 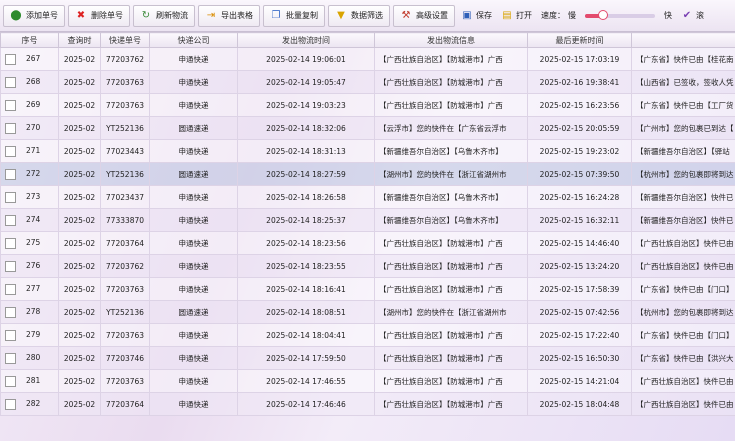 What do you see at coordinates (451, 128) in the screenshot?
I see `ship-info-cell: 【云浮市】您的快件在【广东省云浮市` at bounding box center [451, 128].